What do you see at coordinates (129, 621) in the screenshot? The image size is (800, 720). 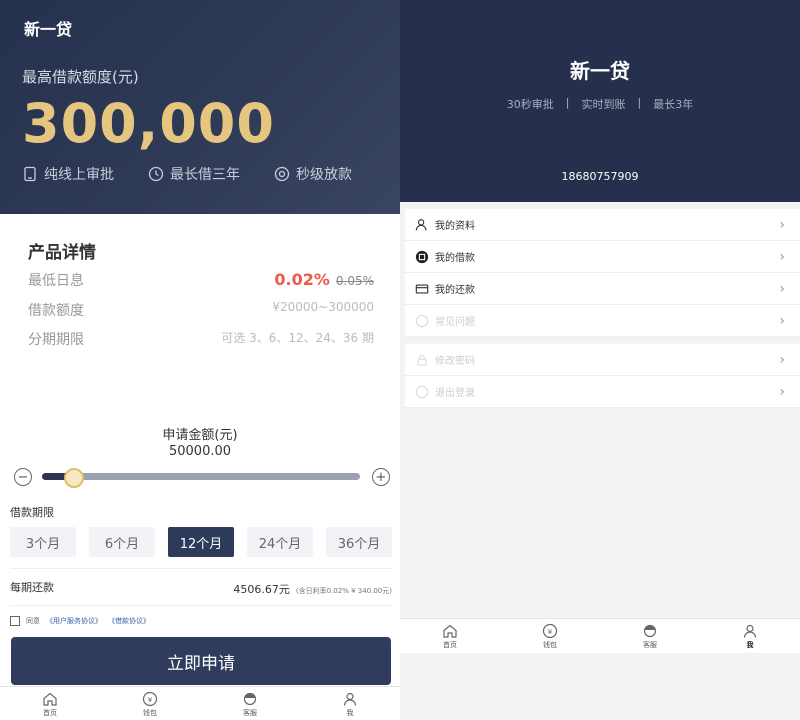 I see `loan-agreement-link: 《借款协议》` at bounding box center [129, 621].